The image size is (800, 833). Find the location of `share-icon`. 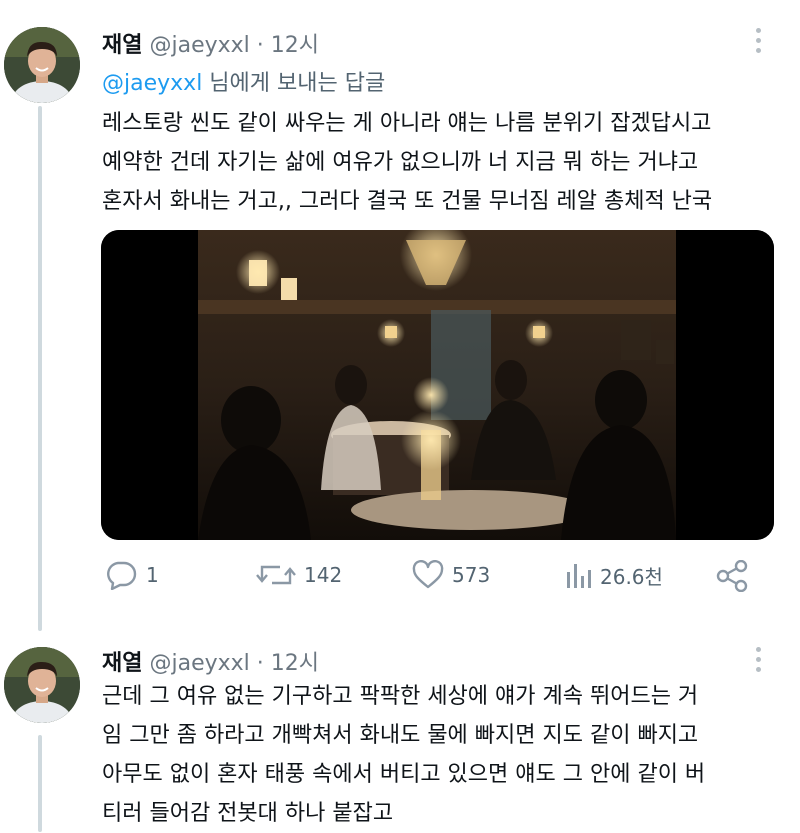

share-icon is located at coordinates (732, 576).